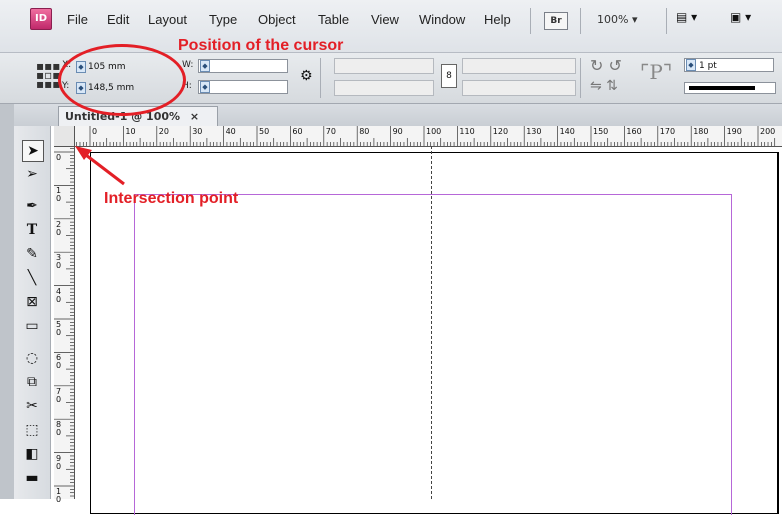  Describe the element at coordinates (384, 66) in the screenshot. I see `scale-x-field` at that location.